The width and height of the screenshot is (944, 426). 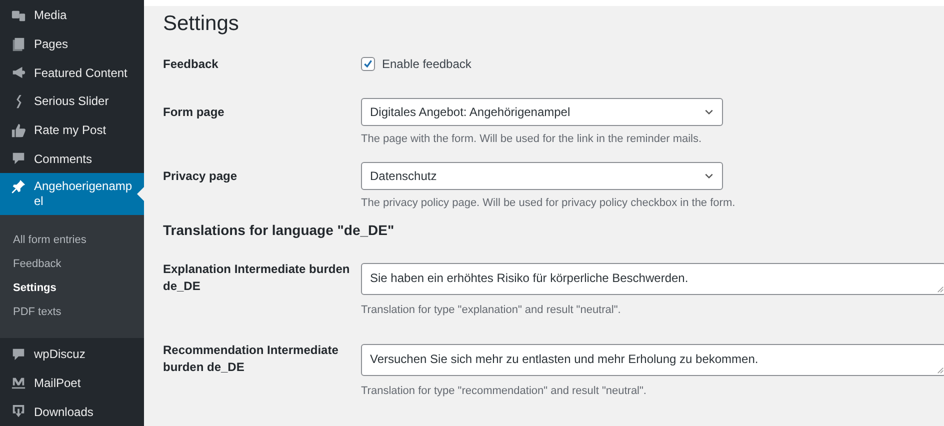 I want to click on field-label: Recommendation Intermediate burden de_DE, so click(x=251, y=359).